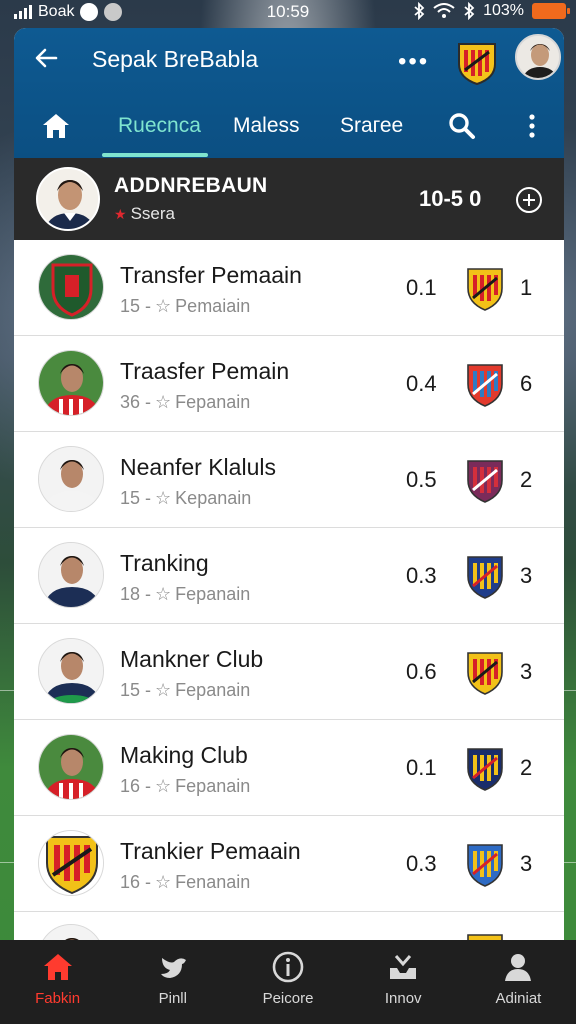  I want to click on featured-avatar, so click(68, 199).